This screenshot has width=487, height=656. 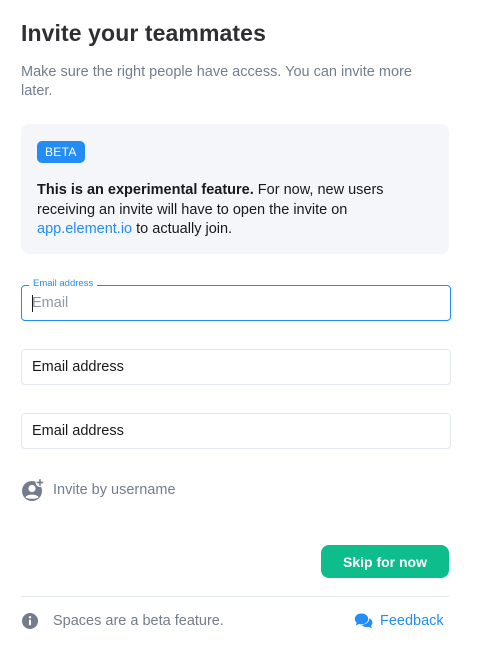 What do you see at coordinates (412, 621) in the screenshot?
I see `feedback-label: Feedback` at bounding box center [412, 621].